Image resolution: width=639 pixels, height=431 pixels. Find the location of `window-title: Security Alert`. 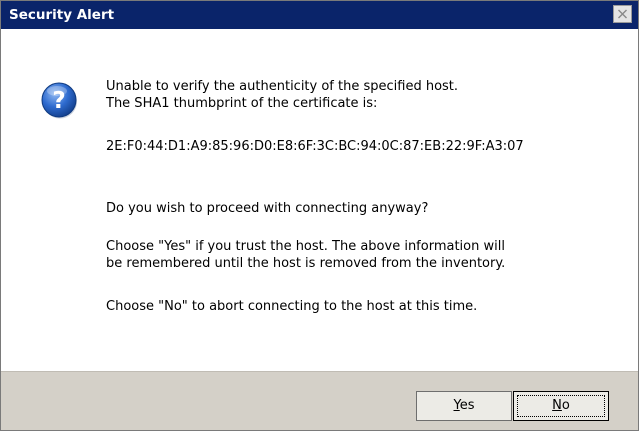

window-title: Security Alert is located at coordinates (62, 15).